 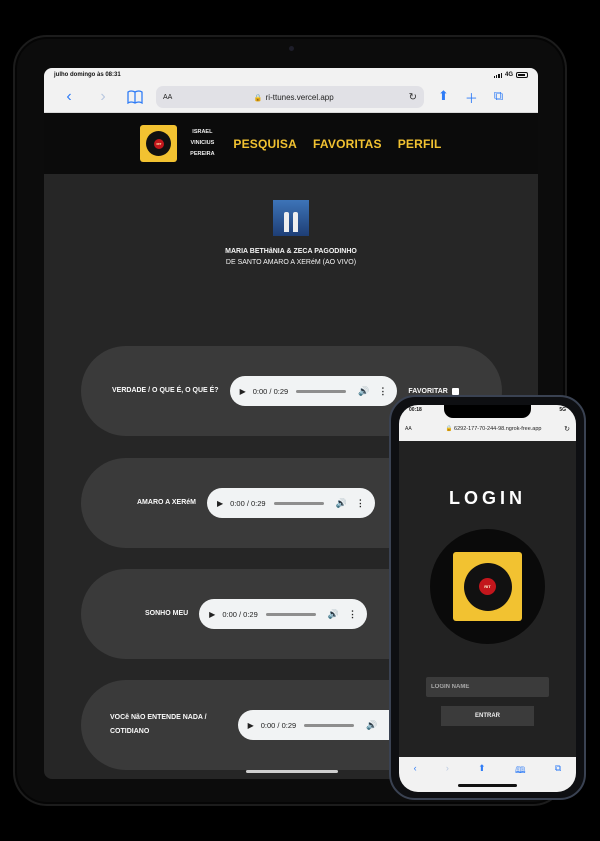 I want to click on phone-text-size-button: AA, so click(x=414, y=429).